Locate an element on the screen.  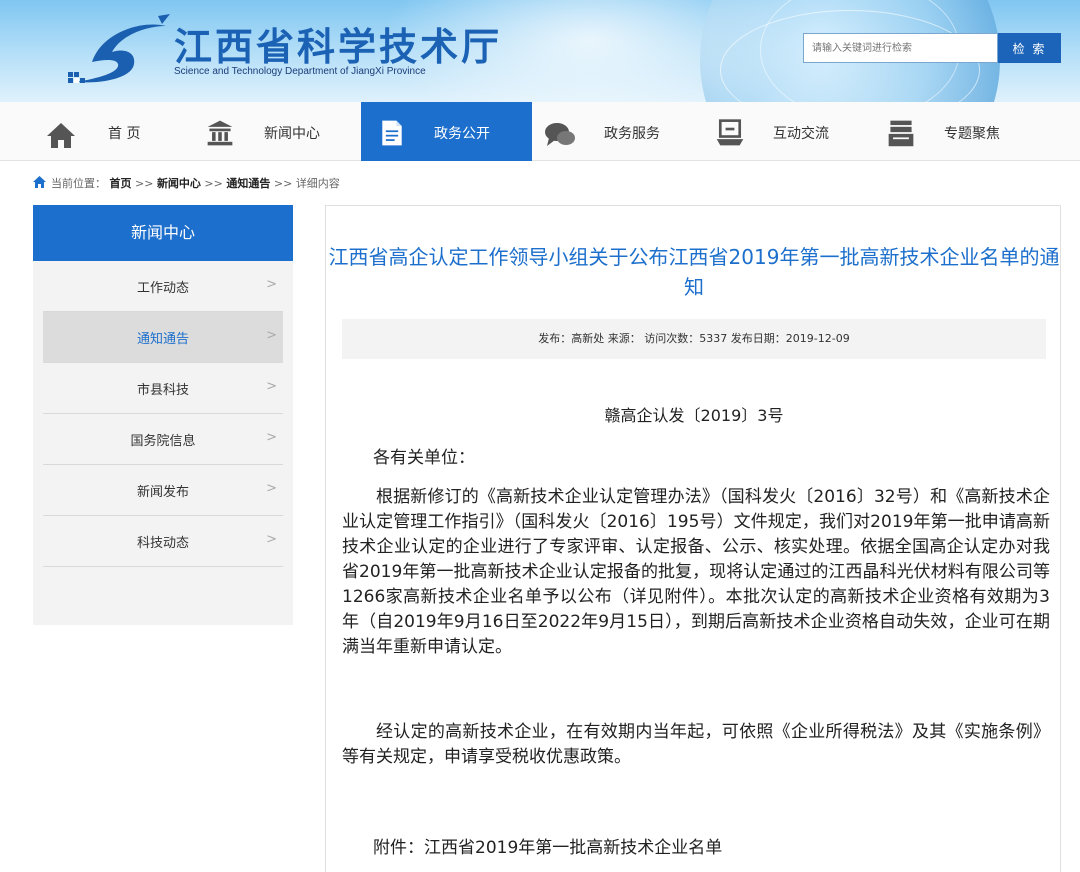
nav-label-interaction: 互动交流 is located at coordinates (801, 134).